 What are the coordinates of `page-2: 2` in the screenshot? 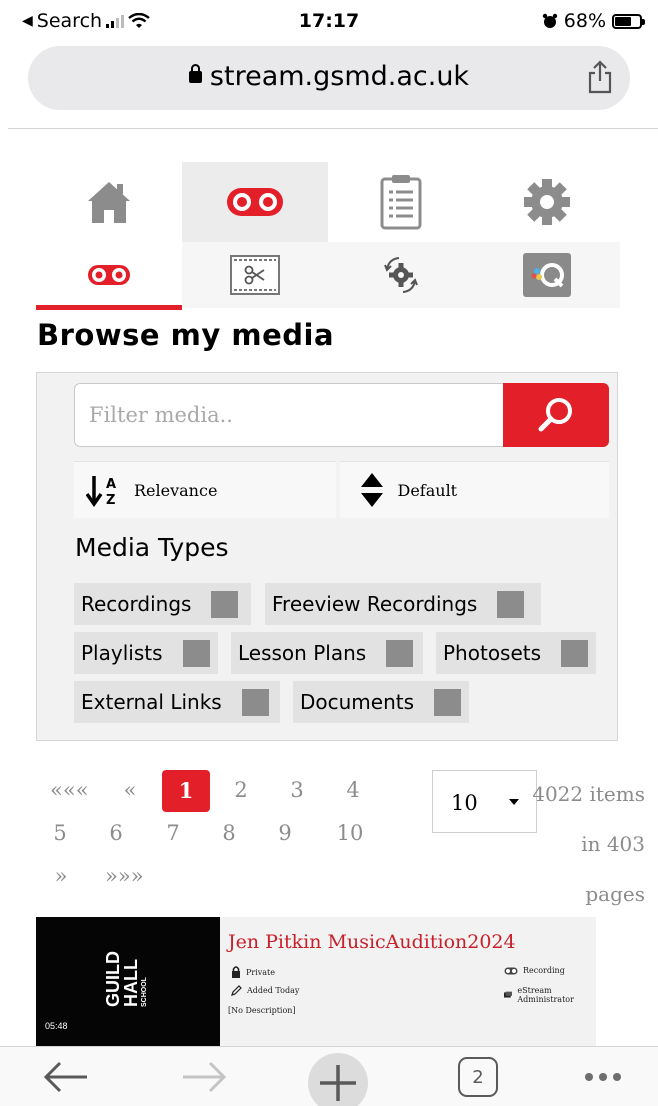 It's located at (241, 790).